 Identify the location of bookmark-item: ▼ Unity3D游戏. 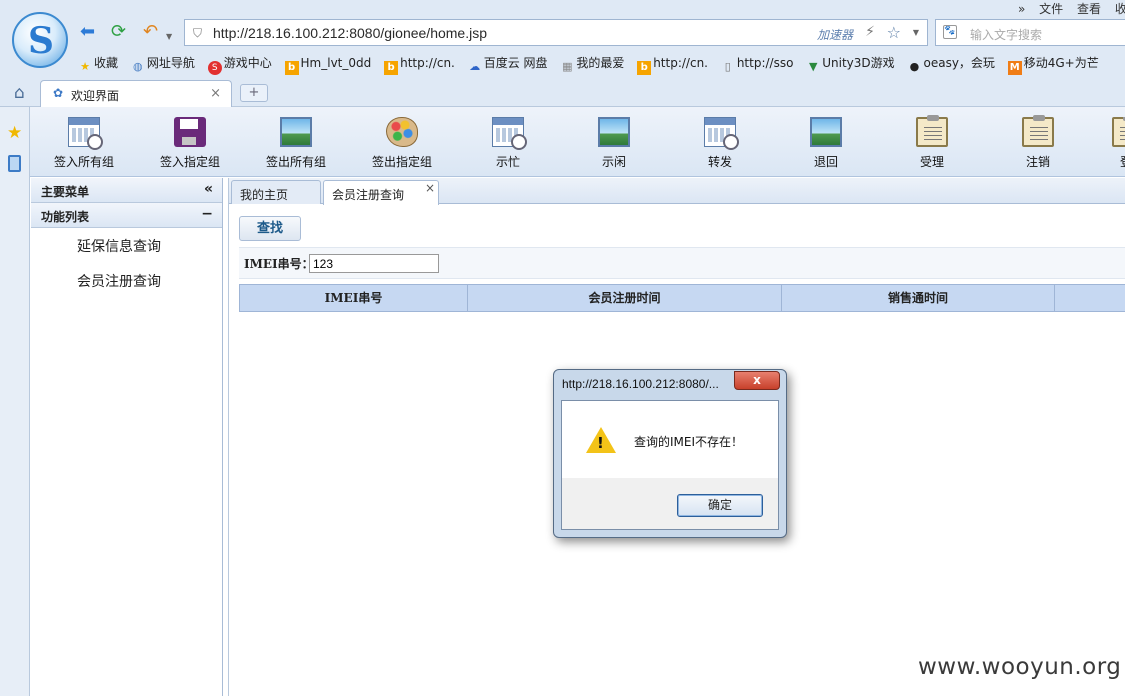
(850, 64).